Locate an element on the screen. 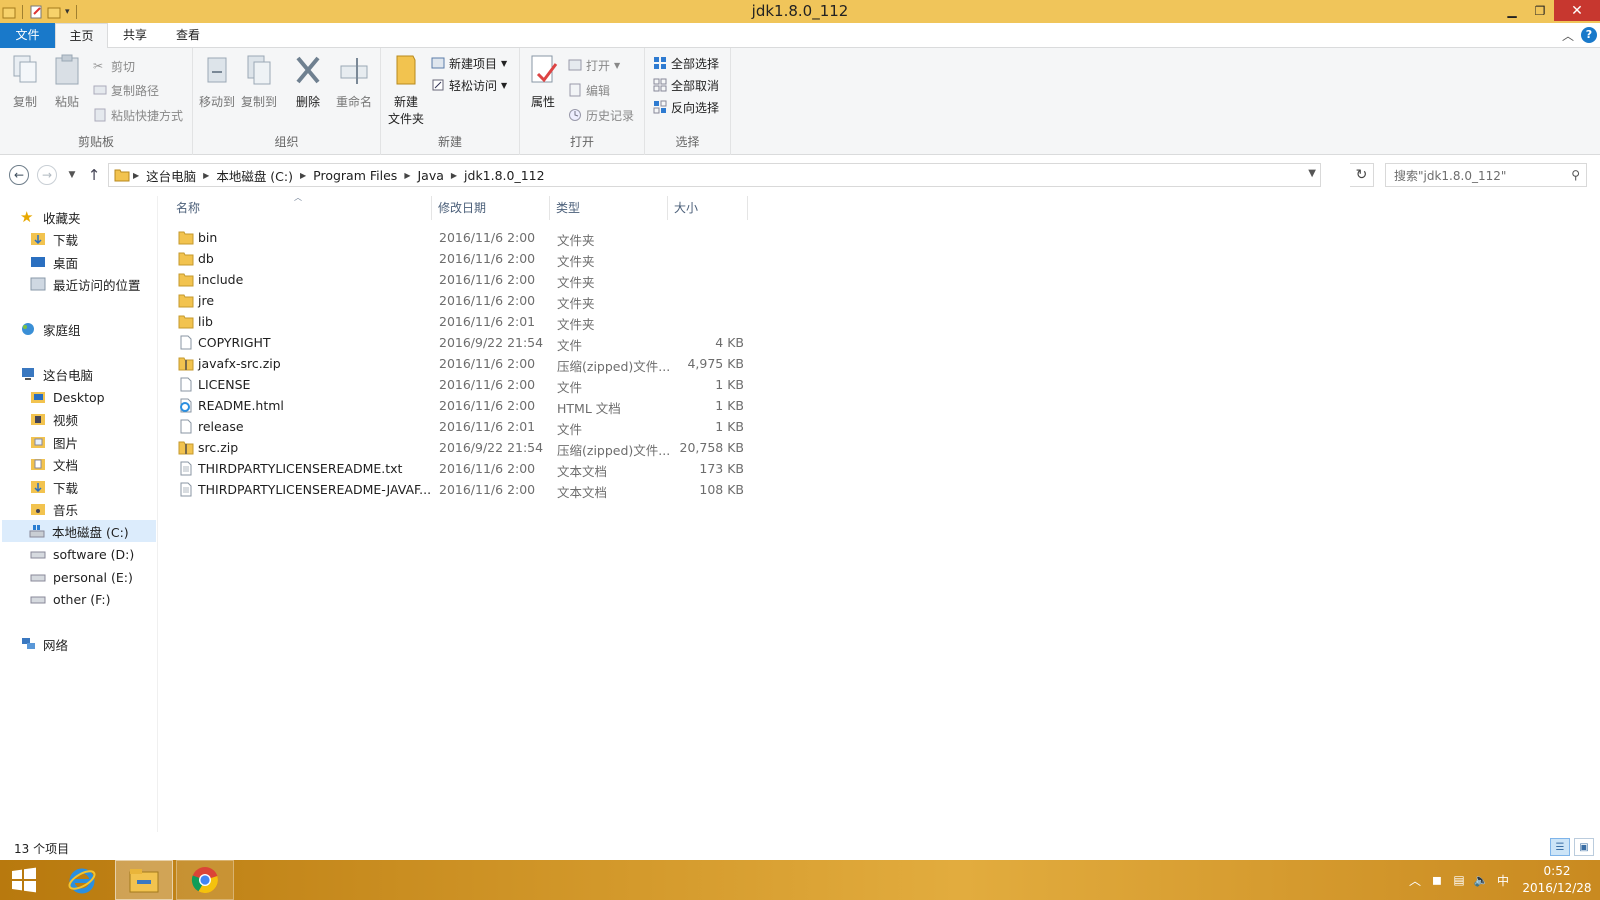  volume-icon: 🔈 is located at coordinates (1481, 880).